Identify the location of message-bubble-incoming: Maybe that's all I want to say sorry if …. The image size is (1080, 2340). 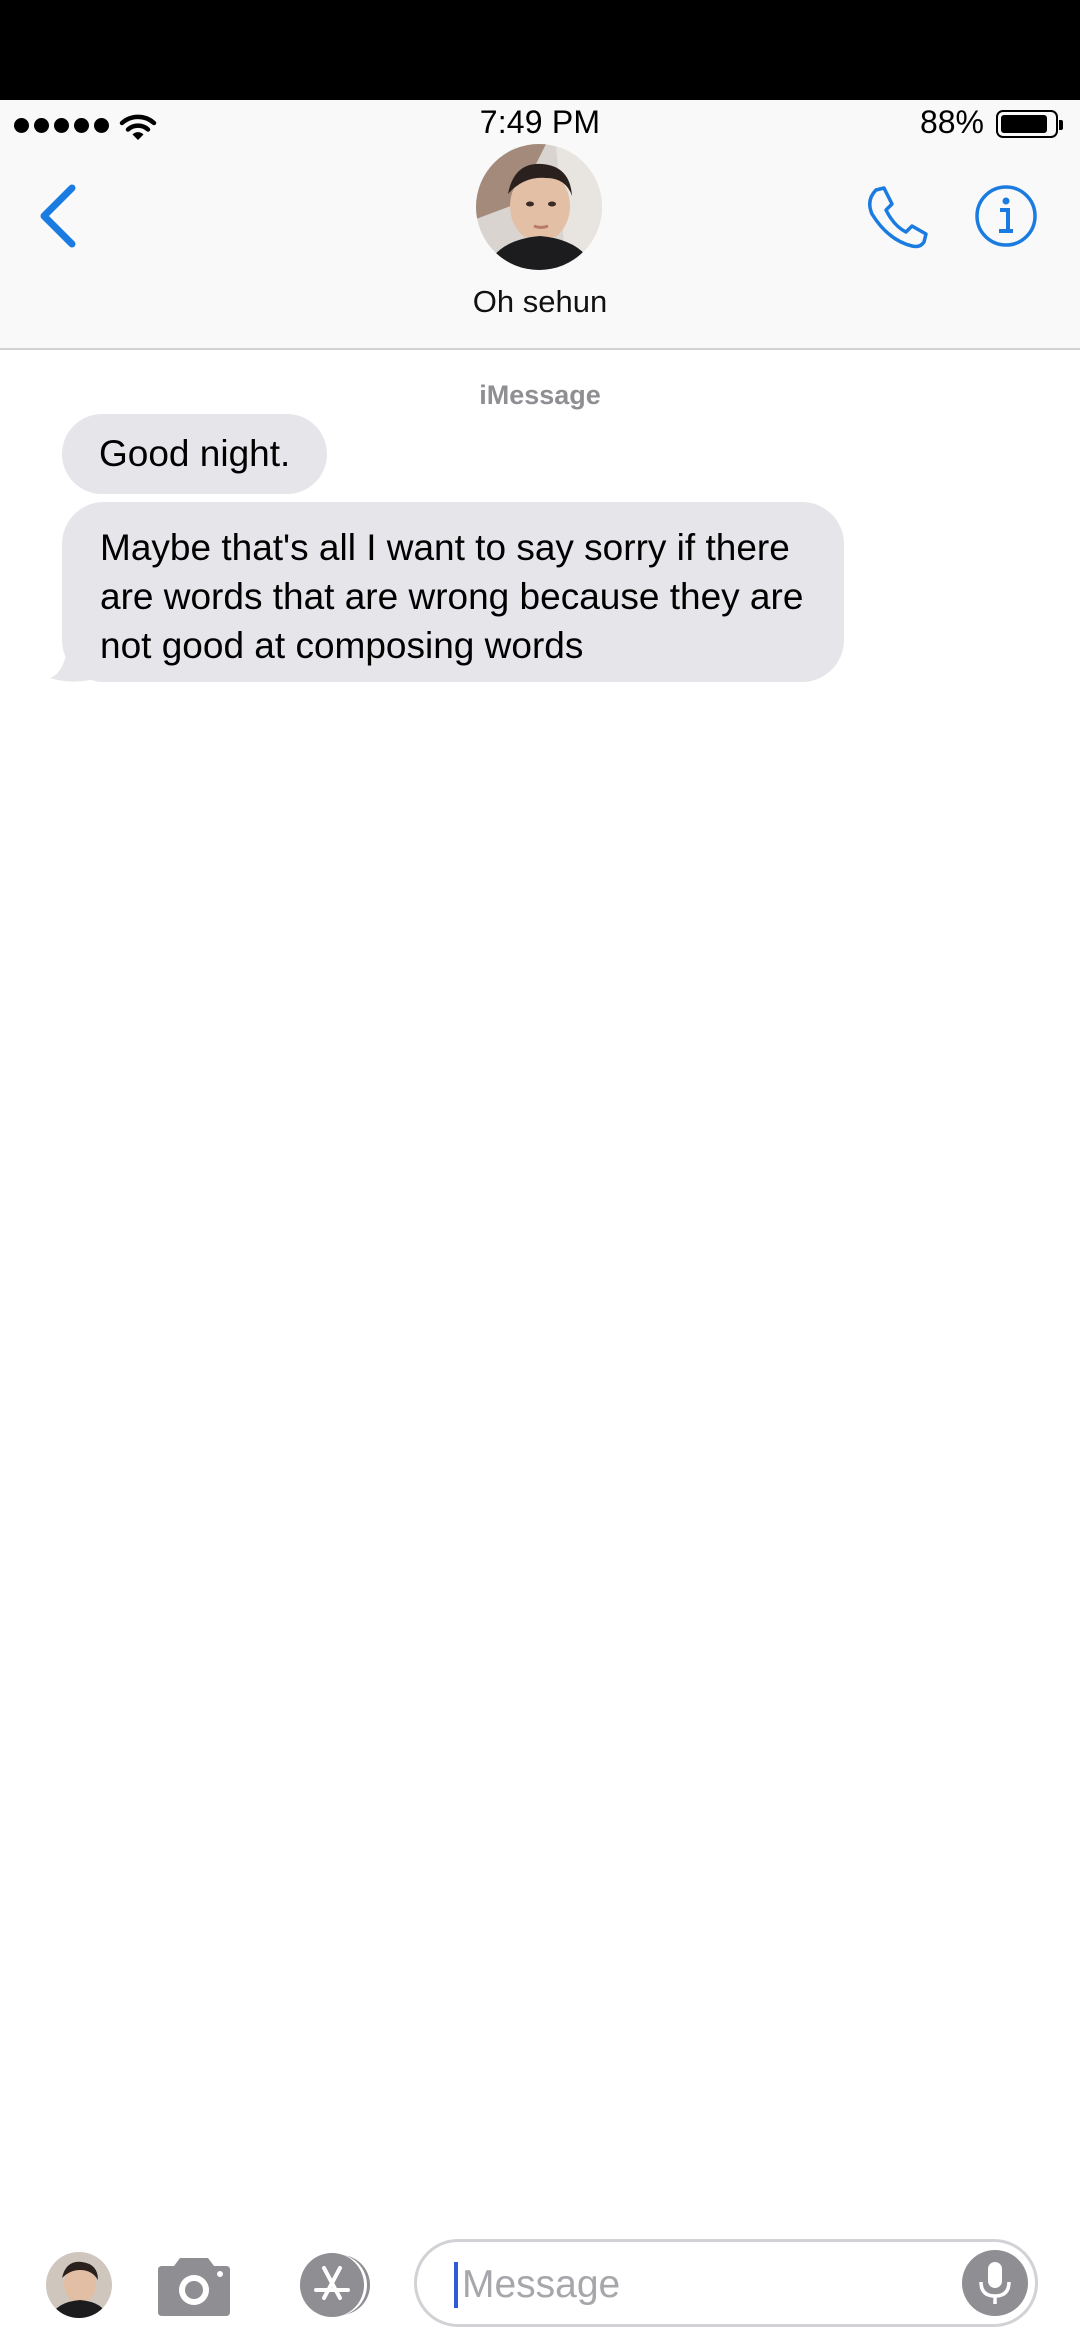
(453, 592).